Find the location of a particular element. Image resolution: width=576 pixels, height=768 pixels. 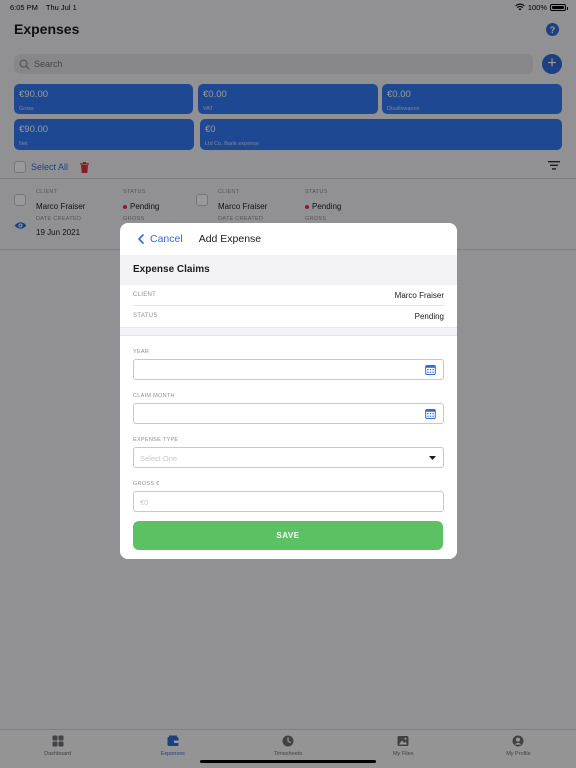

client-value: Marco Fraiser is located at coordinates (419, 295).